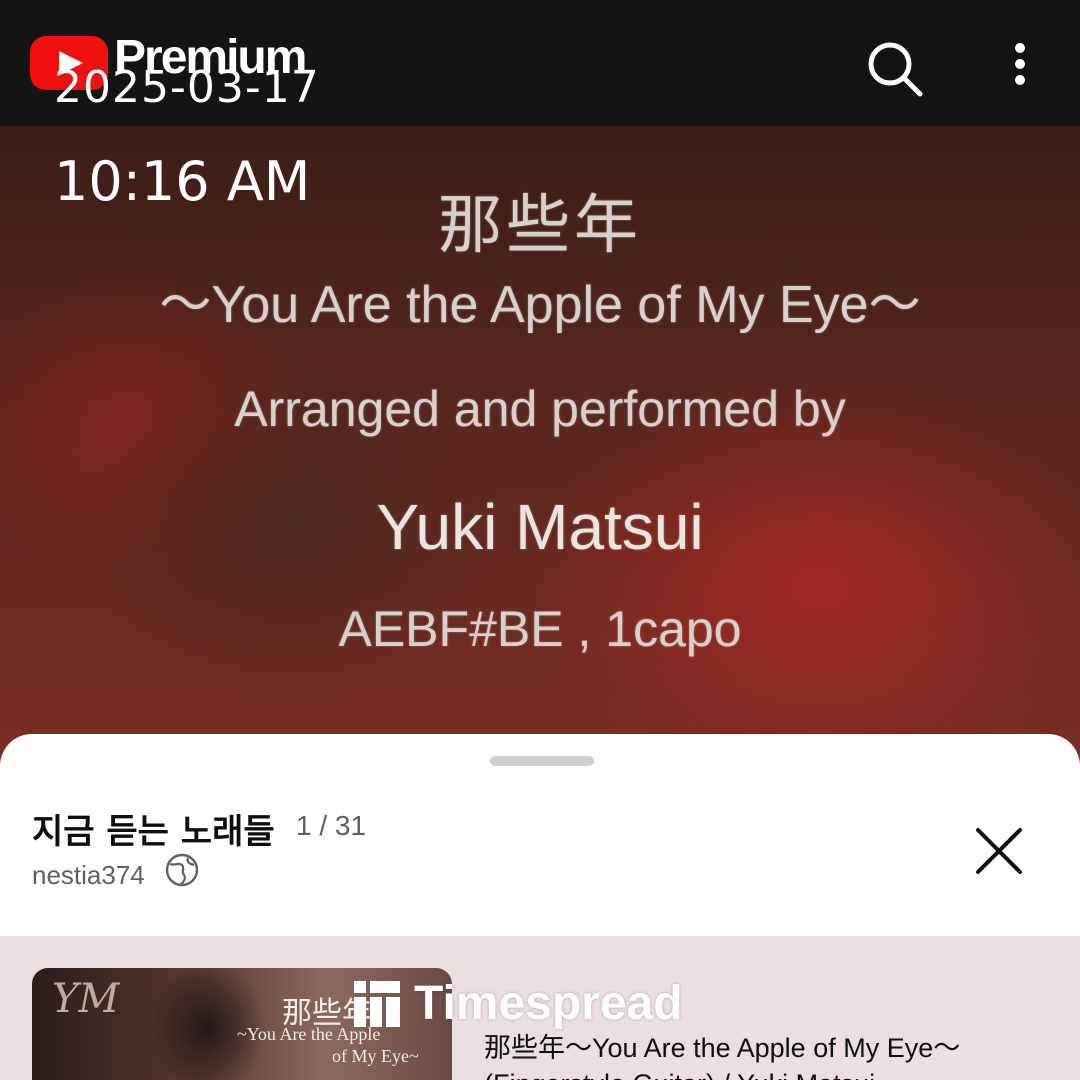 The height and width of the screenshot is (1080, 1080). What do you see at coordinates (1020, 66) in the screenshot?
I see `more-vert-icon` at bounding box center [1020, 66].